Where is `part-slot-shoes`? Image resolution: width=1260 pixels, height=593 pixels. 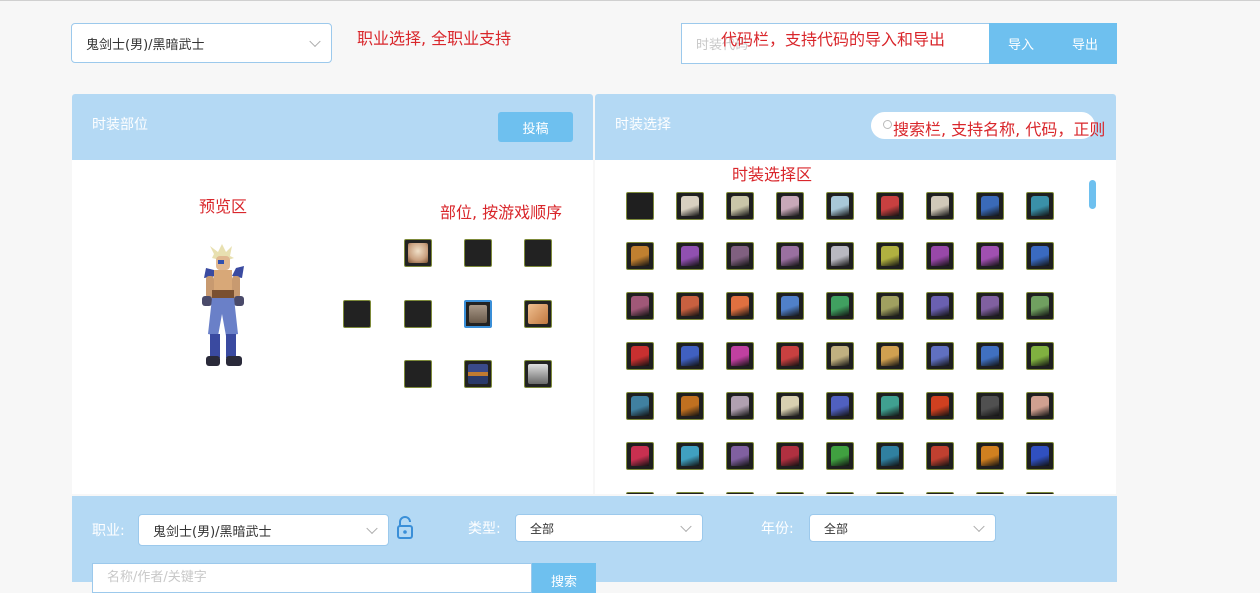
part-slot-shoes is located at coordinates (538, 374).